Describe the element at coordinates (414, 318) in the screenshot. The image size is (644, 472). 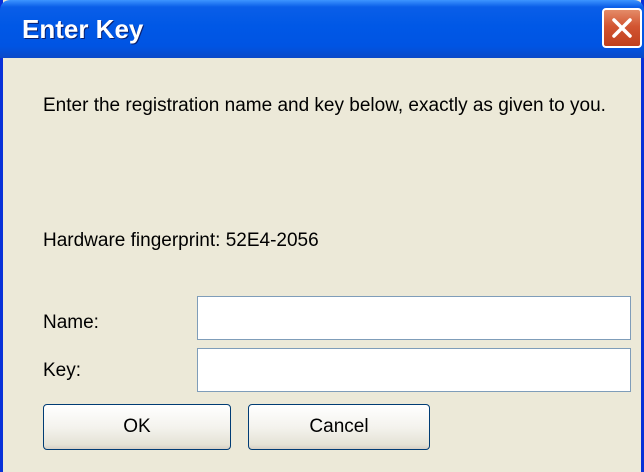
I see `name-input` at that location.